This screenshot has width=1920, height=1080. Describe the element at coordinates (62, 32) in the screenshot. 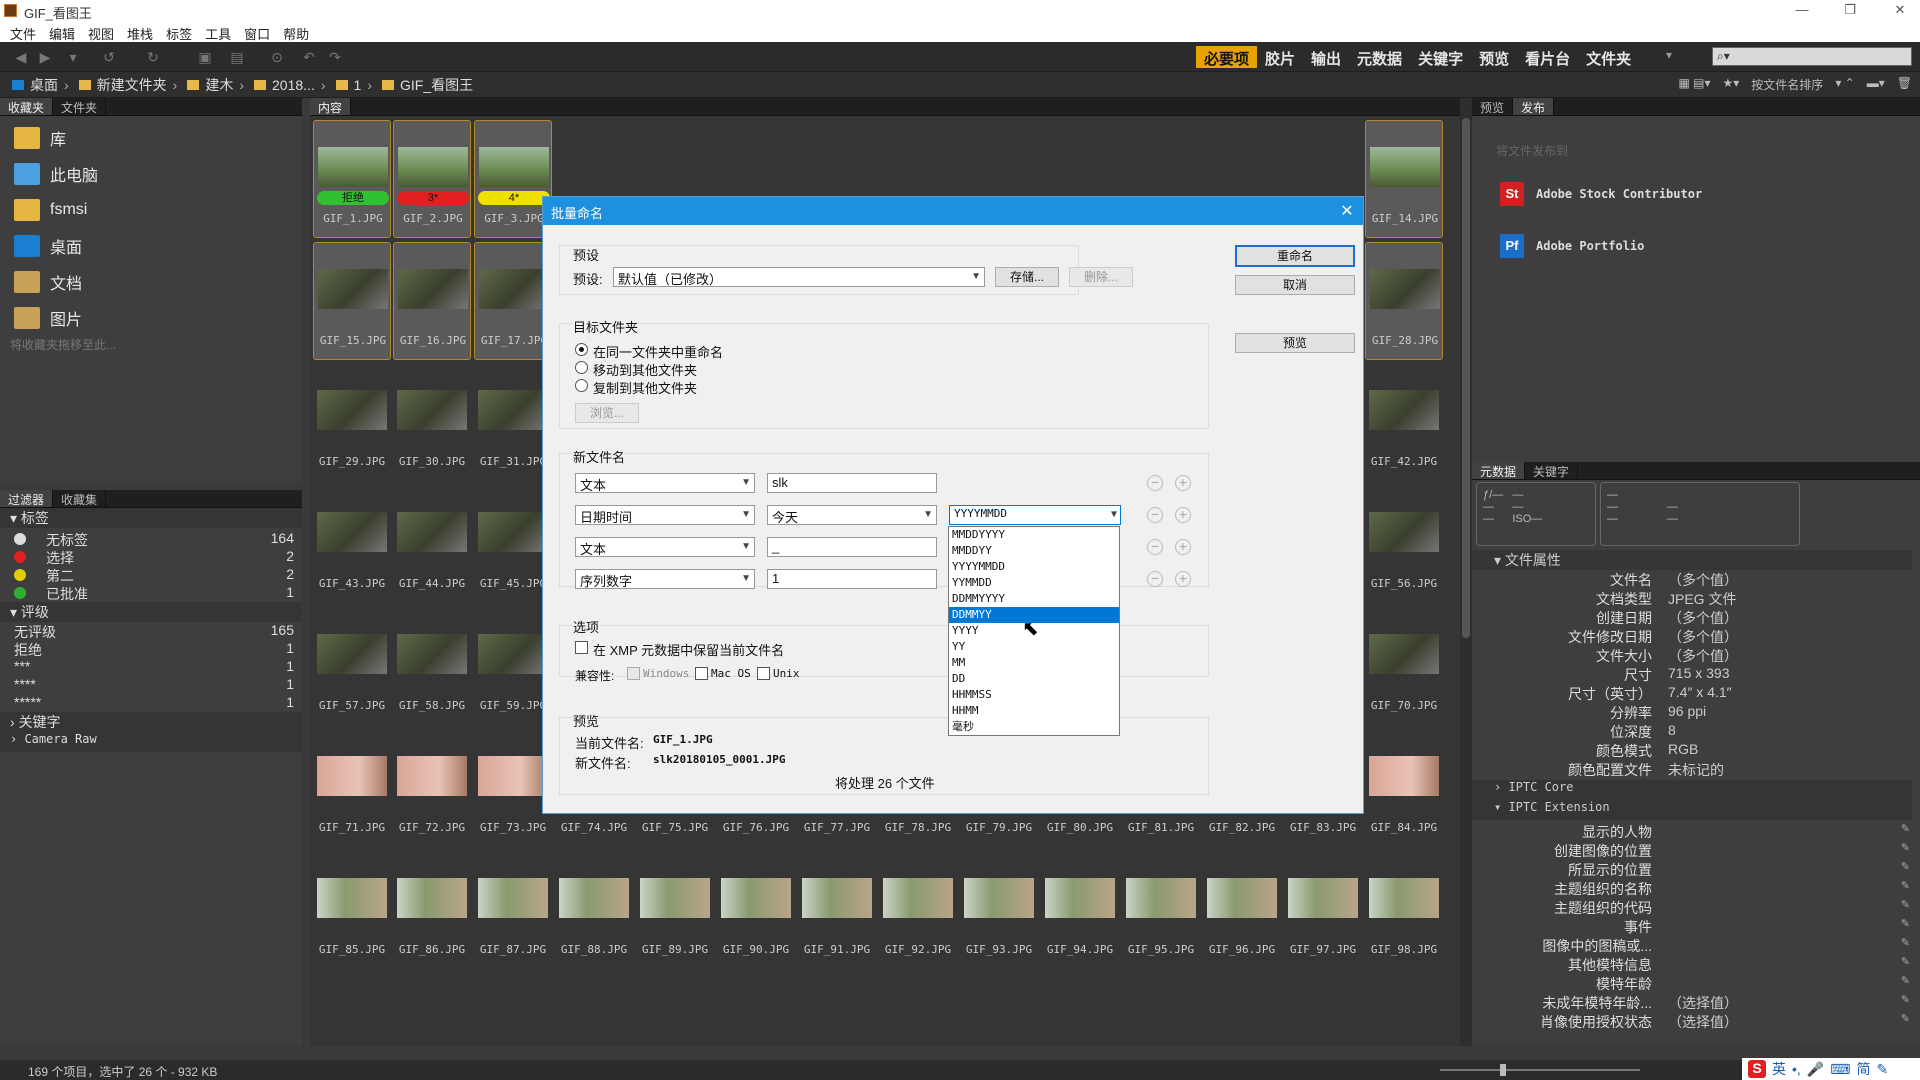

I see `menu-edit: 编辑` at that location.